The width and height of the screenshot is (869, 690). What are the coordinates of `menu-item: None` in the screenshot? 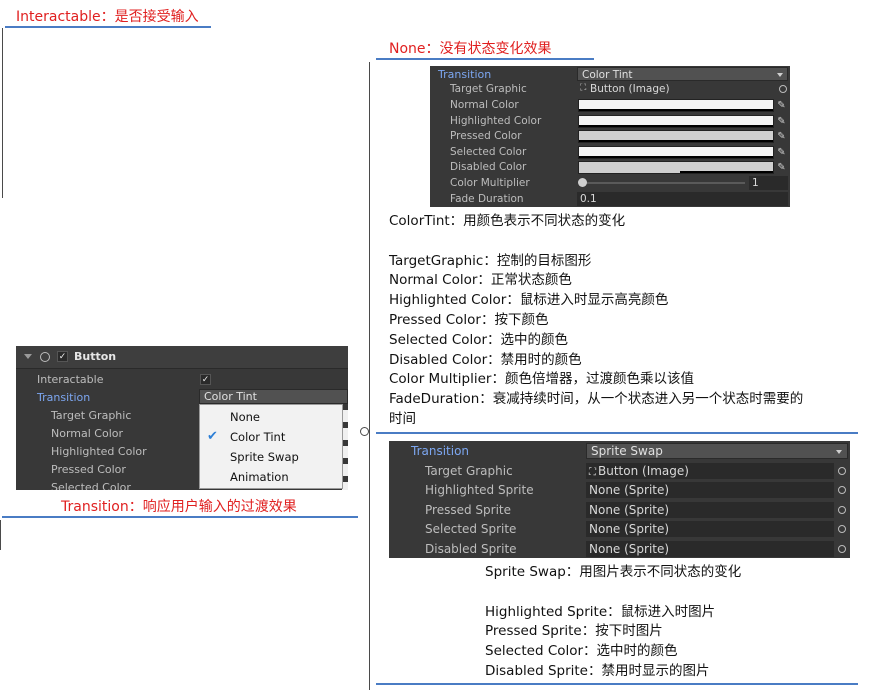 It's located at (271, 417).